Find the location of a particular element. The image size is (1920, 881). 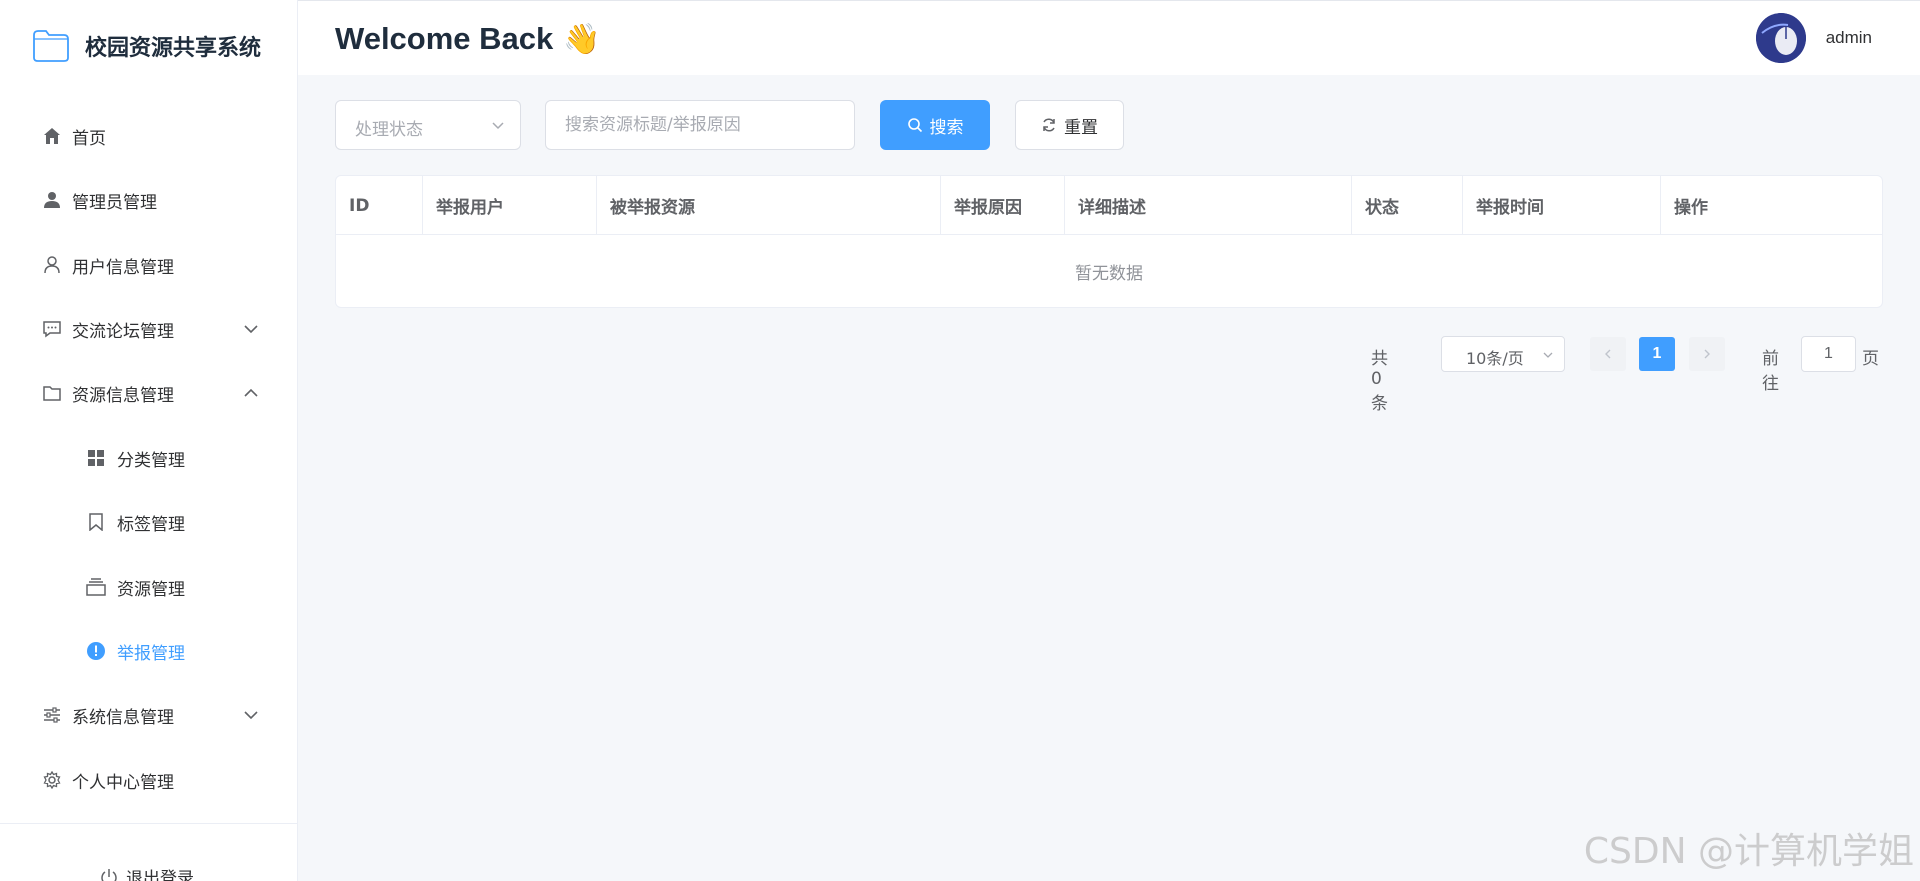

sidebar-item-admin: 管理员管理 is located at coordinates (149, 200).